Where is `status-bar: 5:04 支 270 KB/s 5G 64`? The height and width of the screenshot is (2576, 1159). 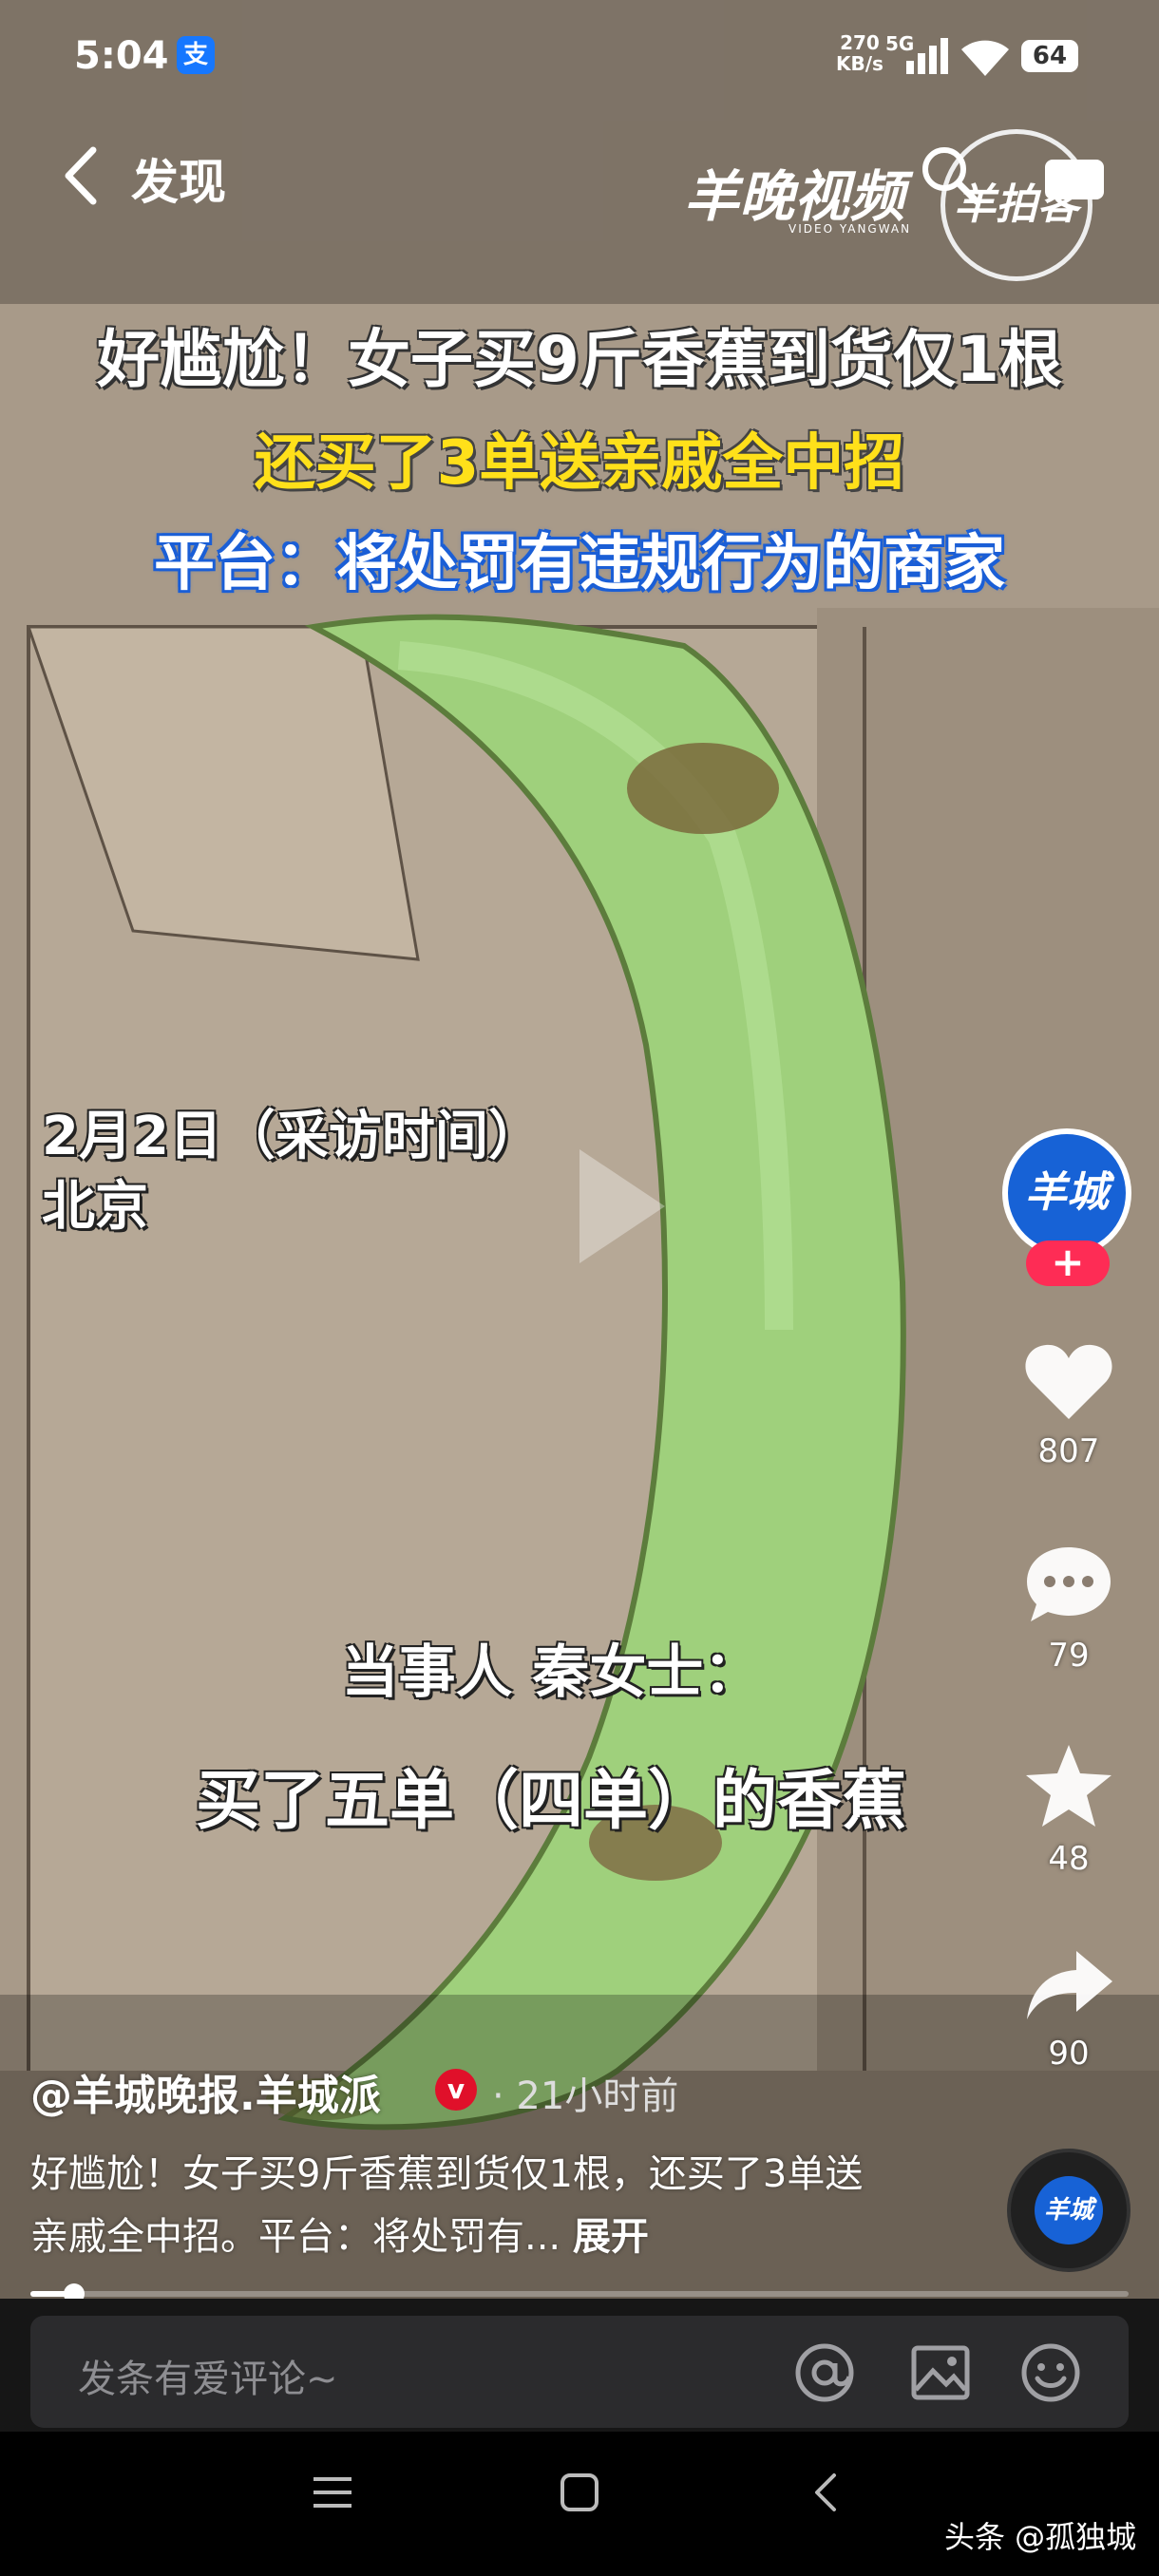
status-bar: 5:04 支 270 KB/s 5G 64 is located at coordinates (579, 57).